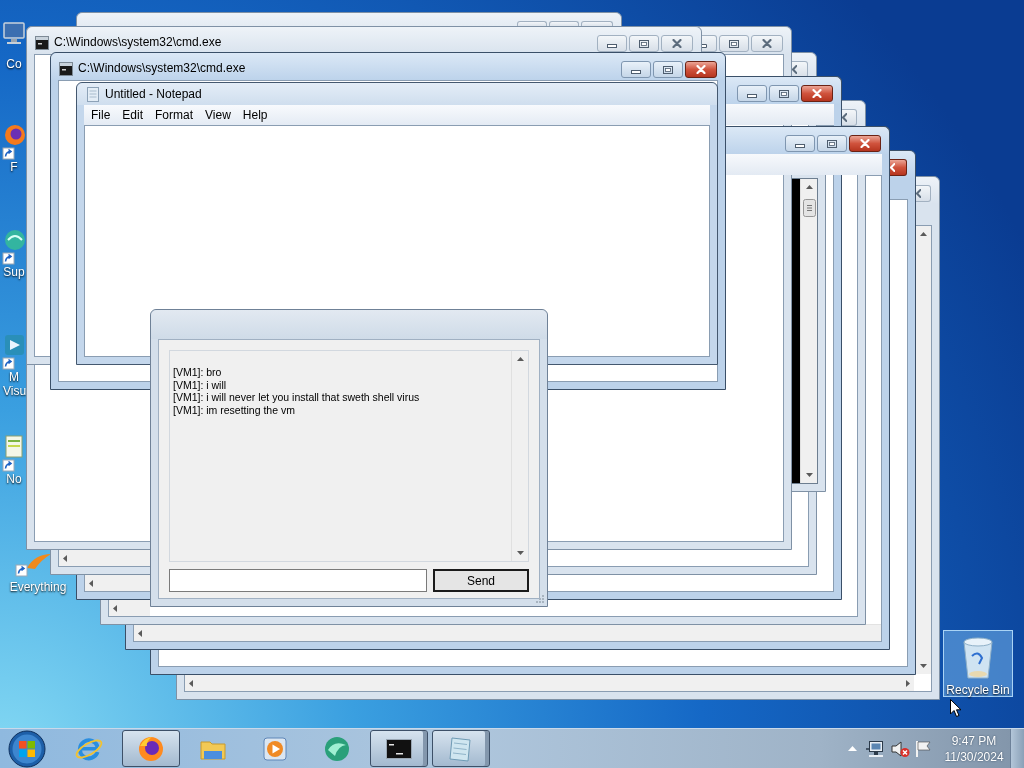  I want to click on mouse-pointer-icon, so click(956, 708).